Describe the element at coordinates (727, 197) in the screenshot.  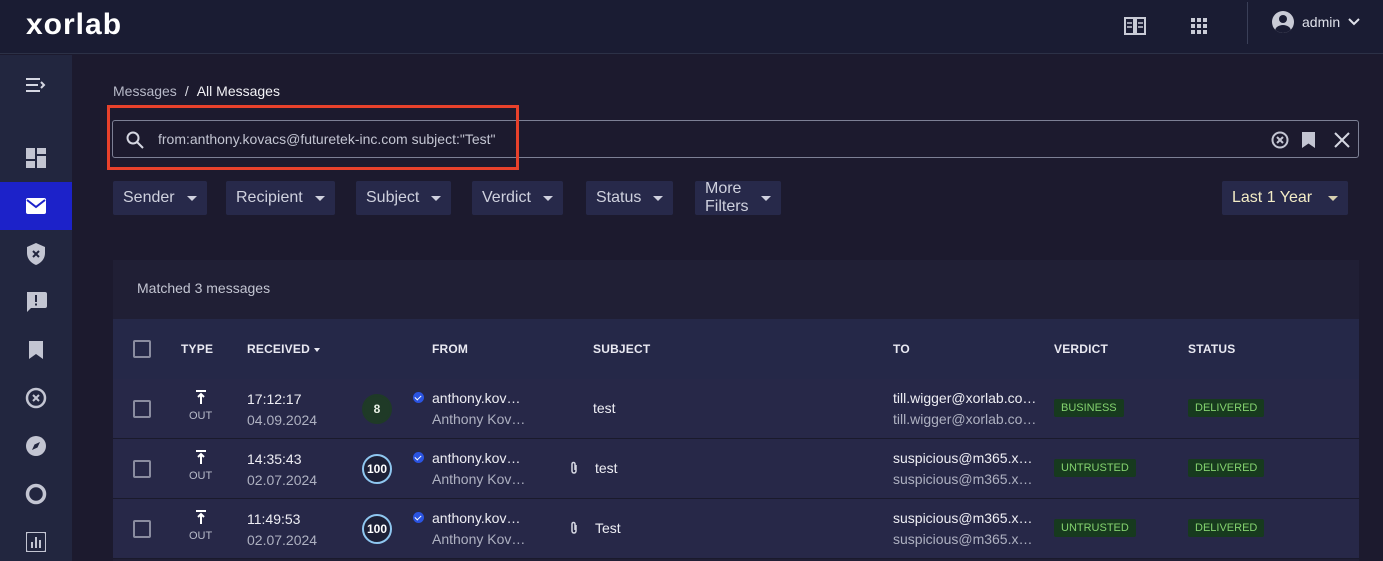
I see `filter-label: More Filters` at that location.